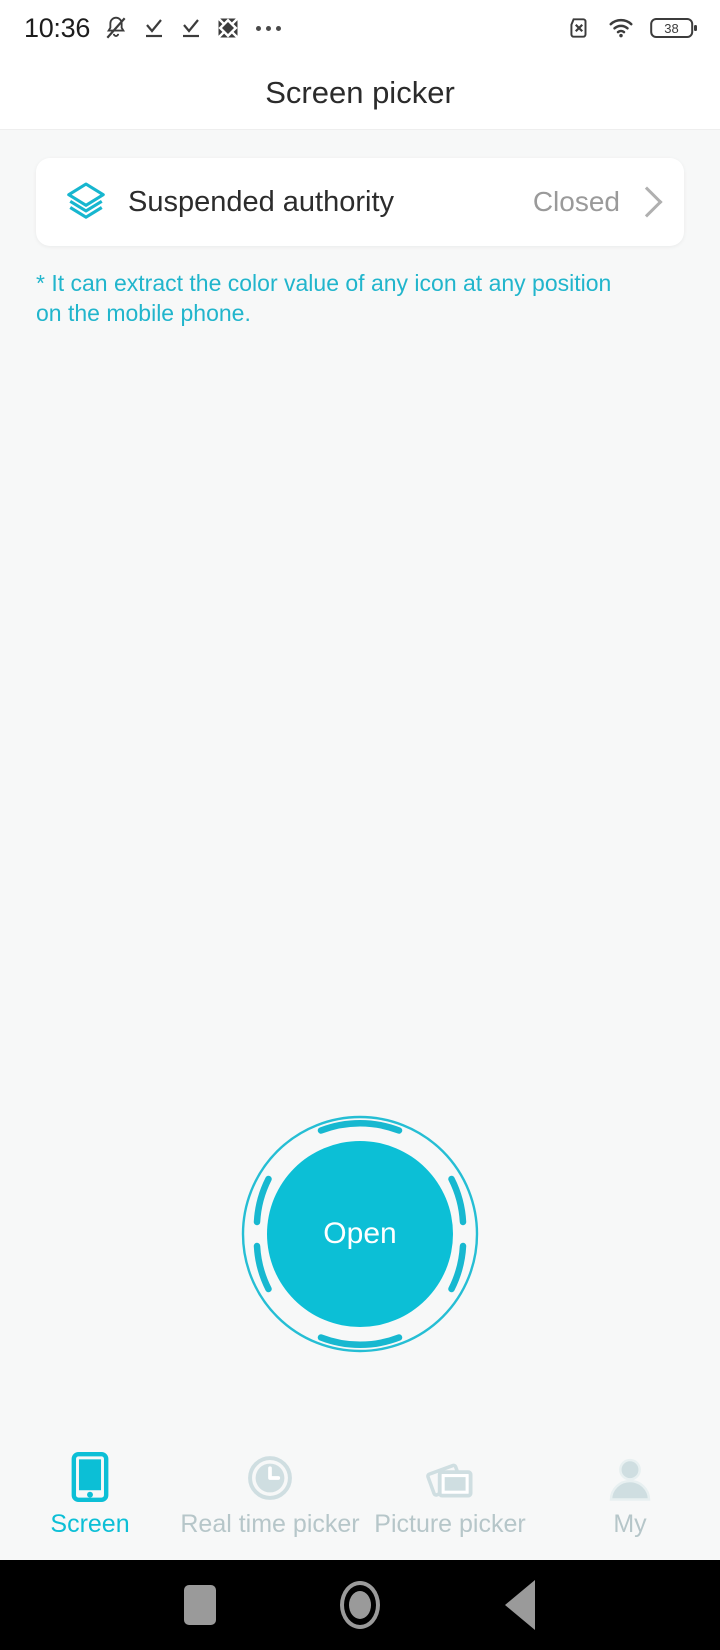 The height and width of the screenshot is (1650, 720). What do you see at coordinates (57, 27) in the screenshot?
I see `status-bar-clock: 10:36` at bounding box center [57, 27].